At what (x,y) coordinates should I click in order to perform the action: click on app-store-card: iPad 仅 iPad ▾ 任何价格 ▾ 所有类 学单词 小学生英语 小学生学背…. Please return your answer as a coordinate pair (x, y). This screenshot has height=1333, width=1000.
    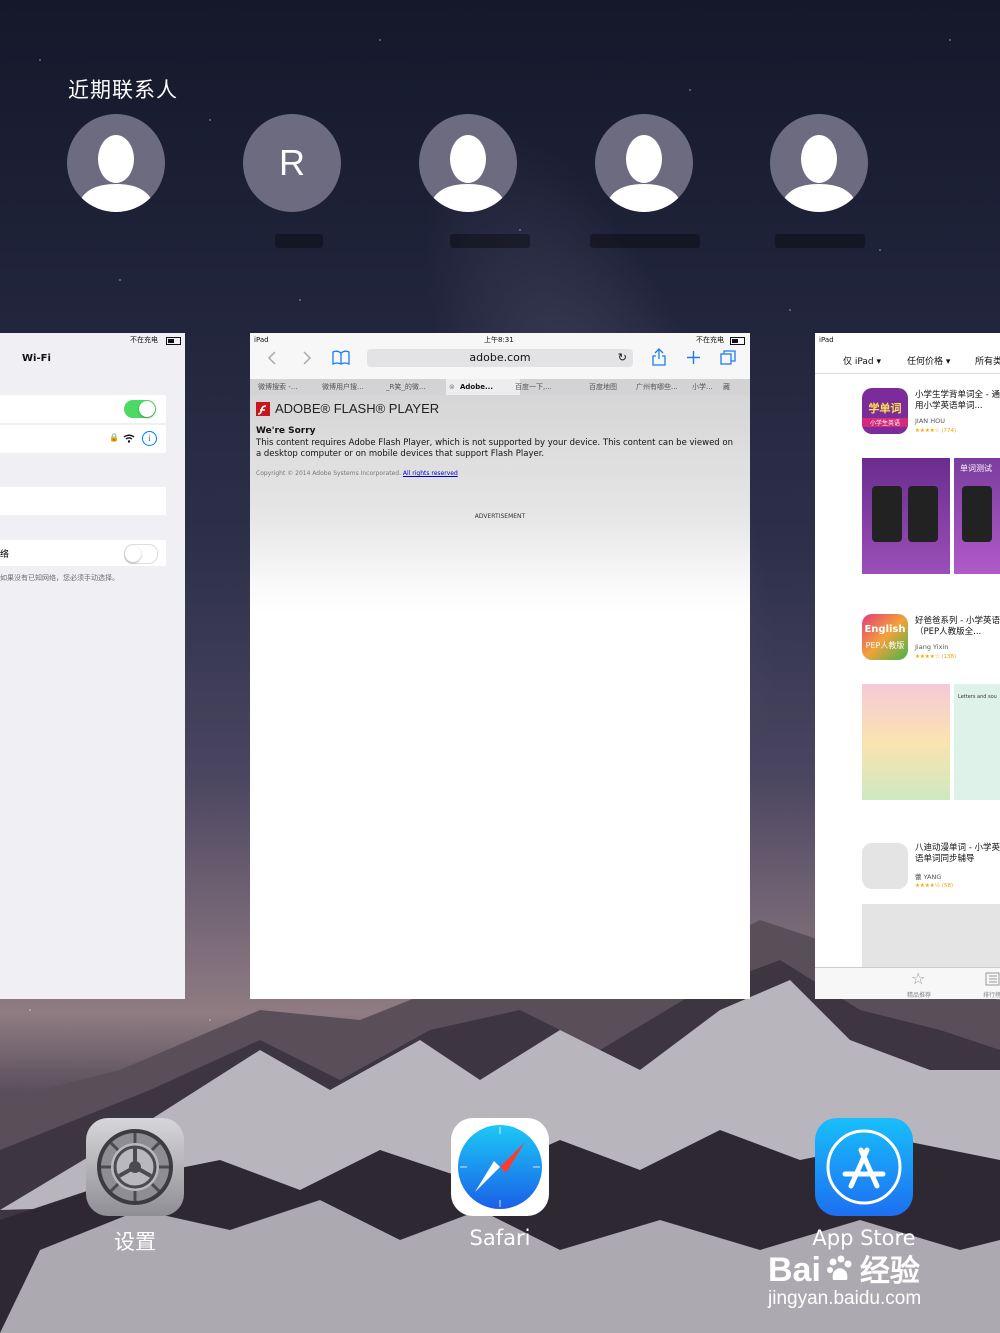
    Looking at the image, I should click on (907, 666).